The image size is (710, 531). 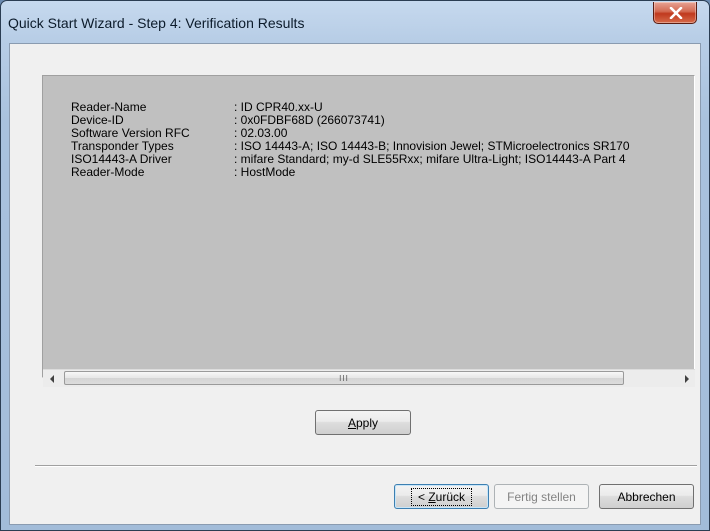 I want to click on back-accel: Z, so click(x=432, y=496).